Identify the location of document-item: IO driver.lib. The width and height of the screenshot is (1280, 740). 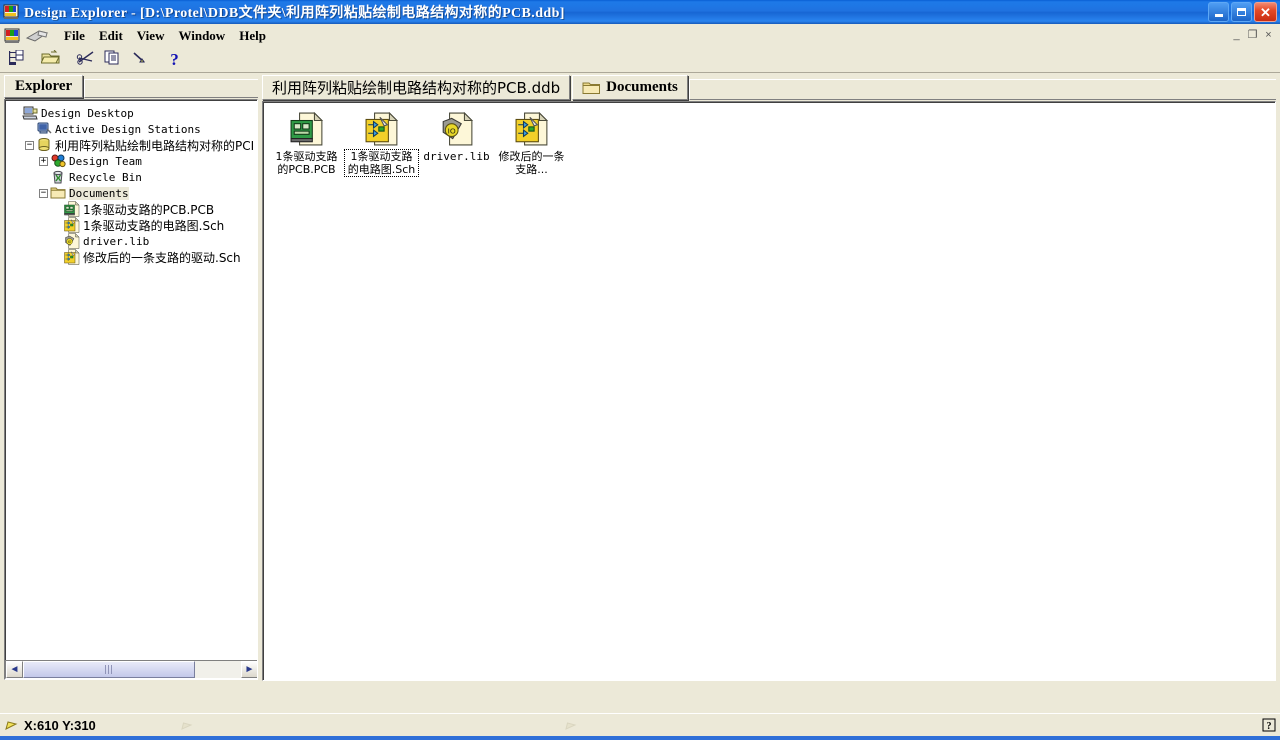
(456, 142).